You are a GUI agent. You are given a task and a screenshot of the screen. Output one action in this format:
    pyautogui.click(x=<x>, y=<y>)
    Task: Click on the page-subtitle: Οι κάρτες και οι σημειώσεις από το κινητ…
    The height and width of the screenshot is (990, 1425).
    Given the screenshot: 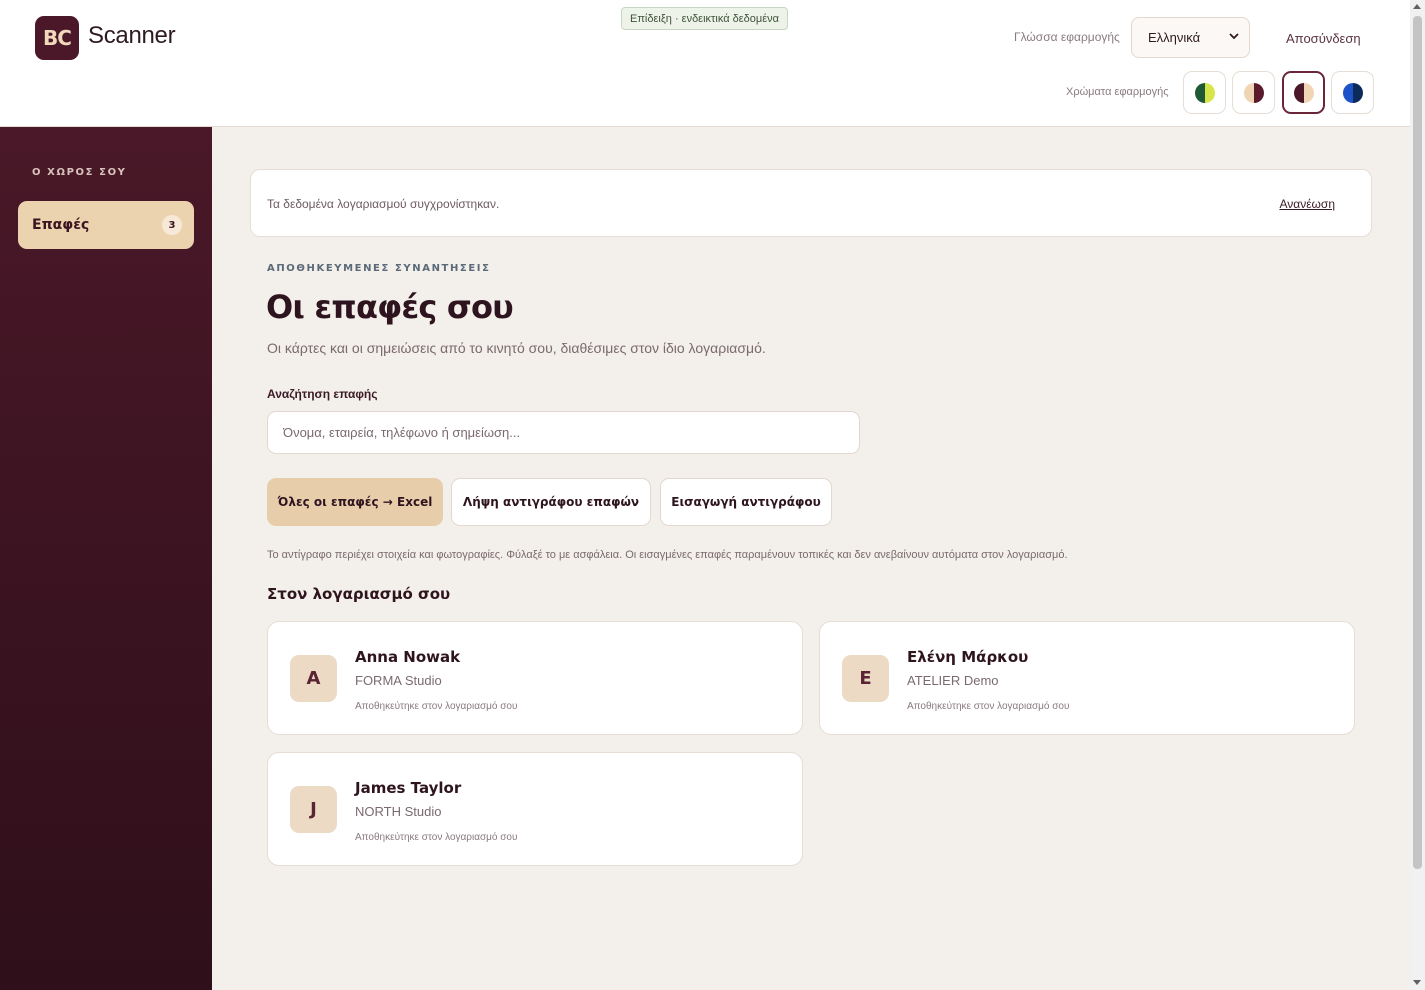 What is the action you would take?
    pyautogui.click(x=516, y=348)
    